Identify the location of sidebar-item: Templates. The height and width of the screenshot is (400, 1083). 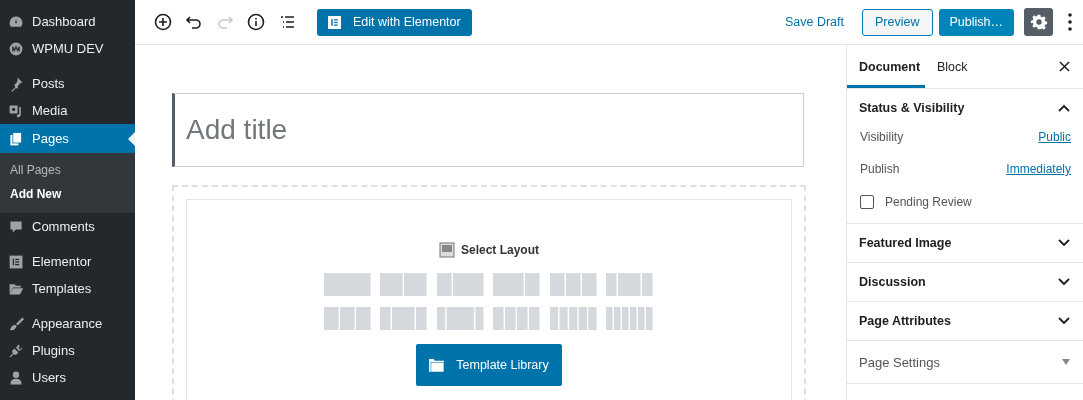
(67, 288).